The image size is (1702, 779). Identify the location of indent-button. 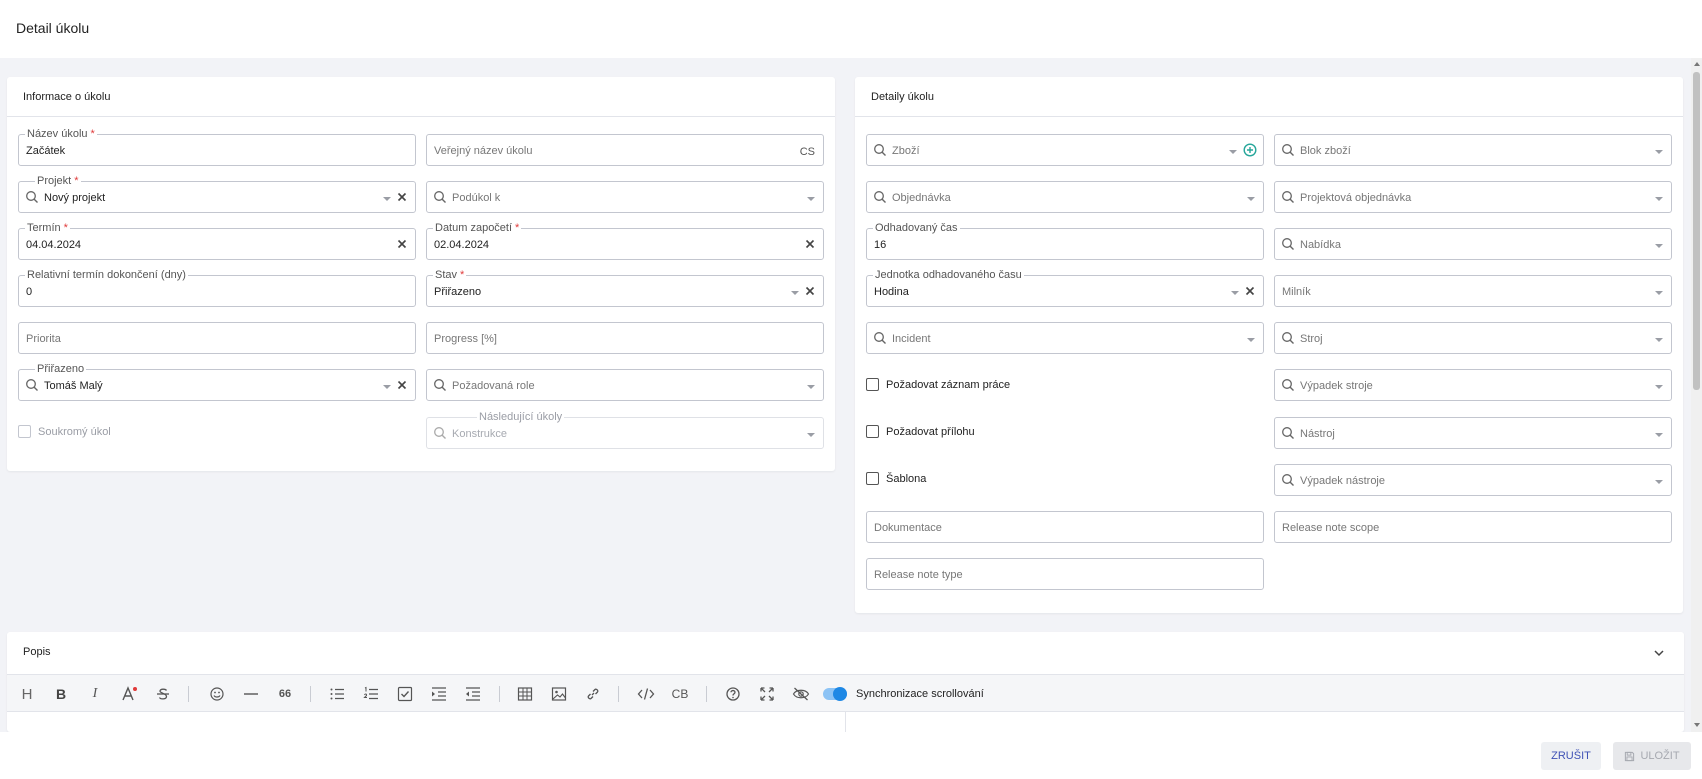
(439, 694).